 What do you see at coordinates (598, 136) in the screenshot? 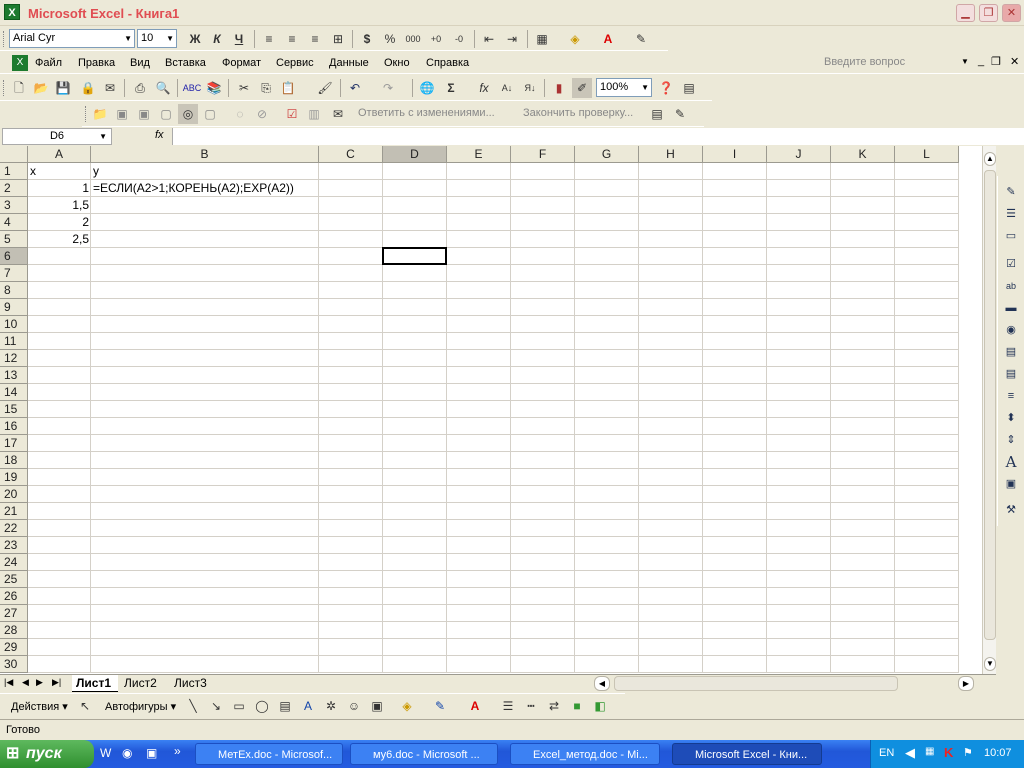
I see `formula-input` at bounding box center [598, 136].